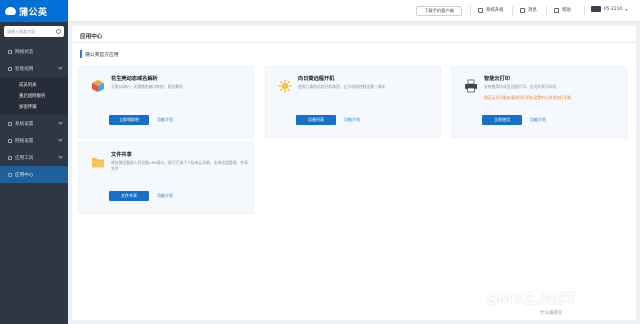  I want to click on watermark-text: SMYZ.NET, so click(531, 299).